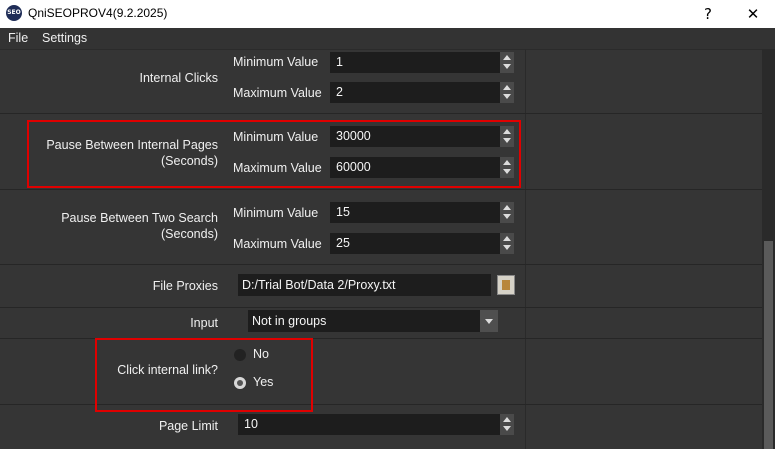  What do you see at coordinates (422, 62) in the screenshot?
I see `internal-clicks-min-spinbox: 1` at bounding box center [422, 62].